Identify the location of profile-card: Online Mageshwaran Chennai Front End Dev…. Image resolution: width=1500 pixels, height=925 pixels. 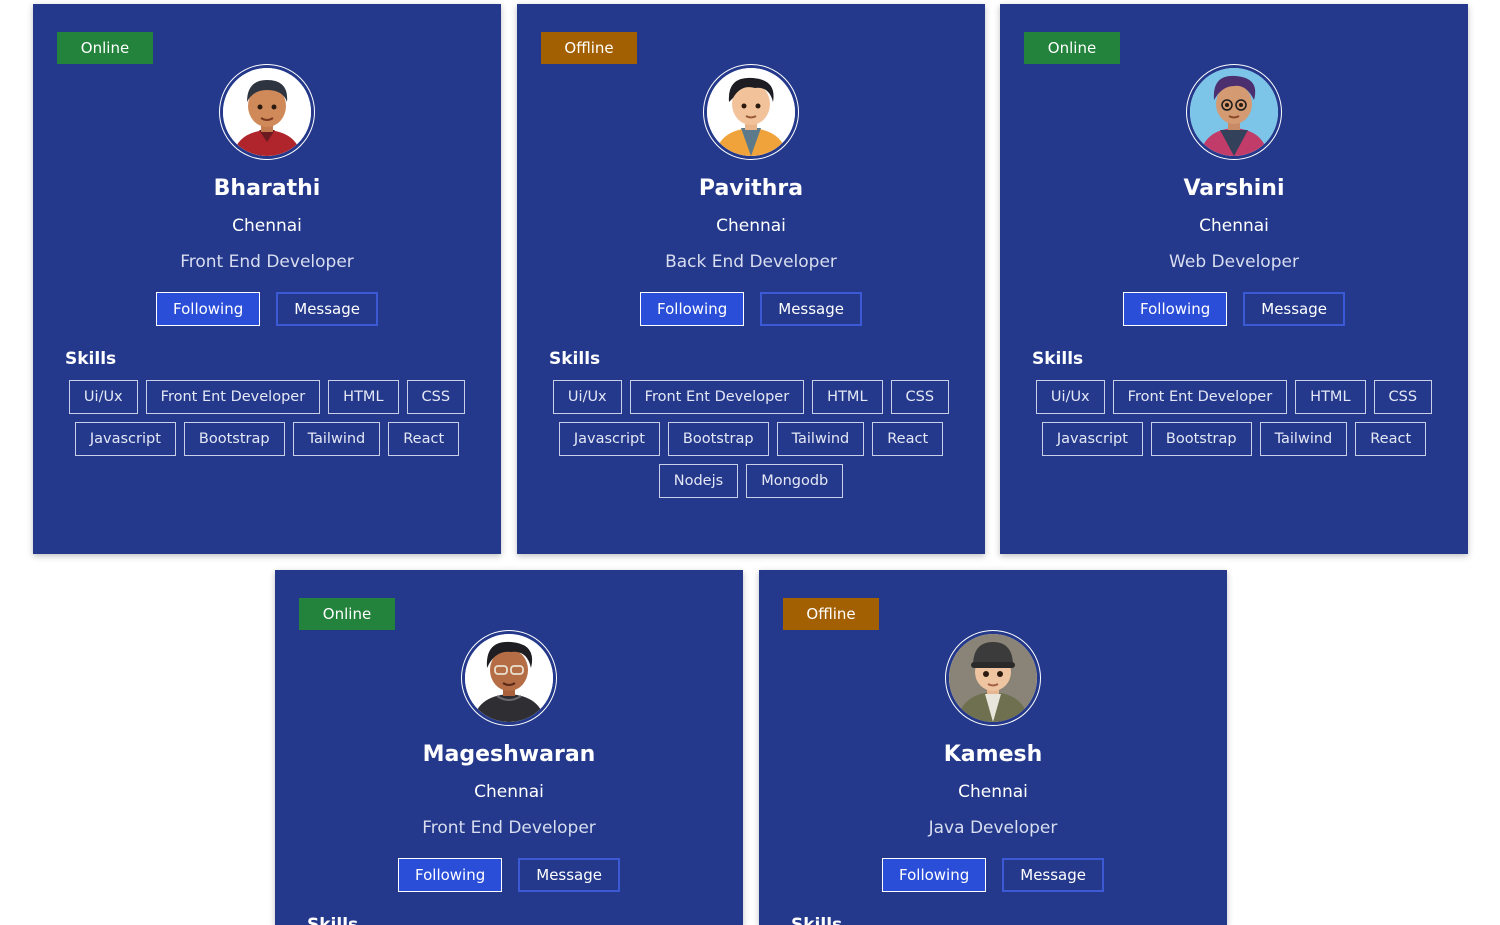
(509, 747).